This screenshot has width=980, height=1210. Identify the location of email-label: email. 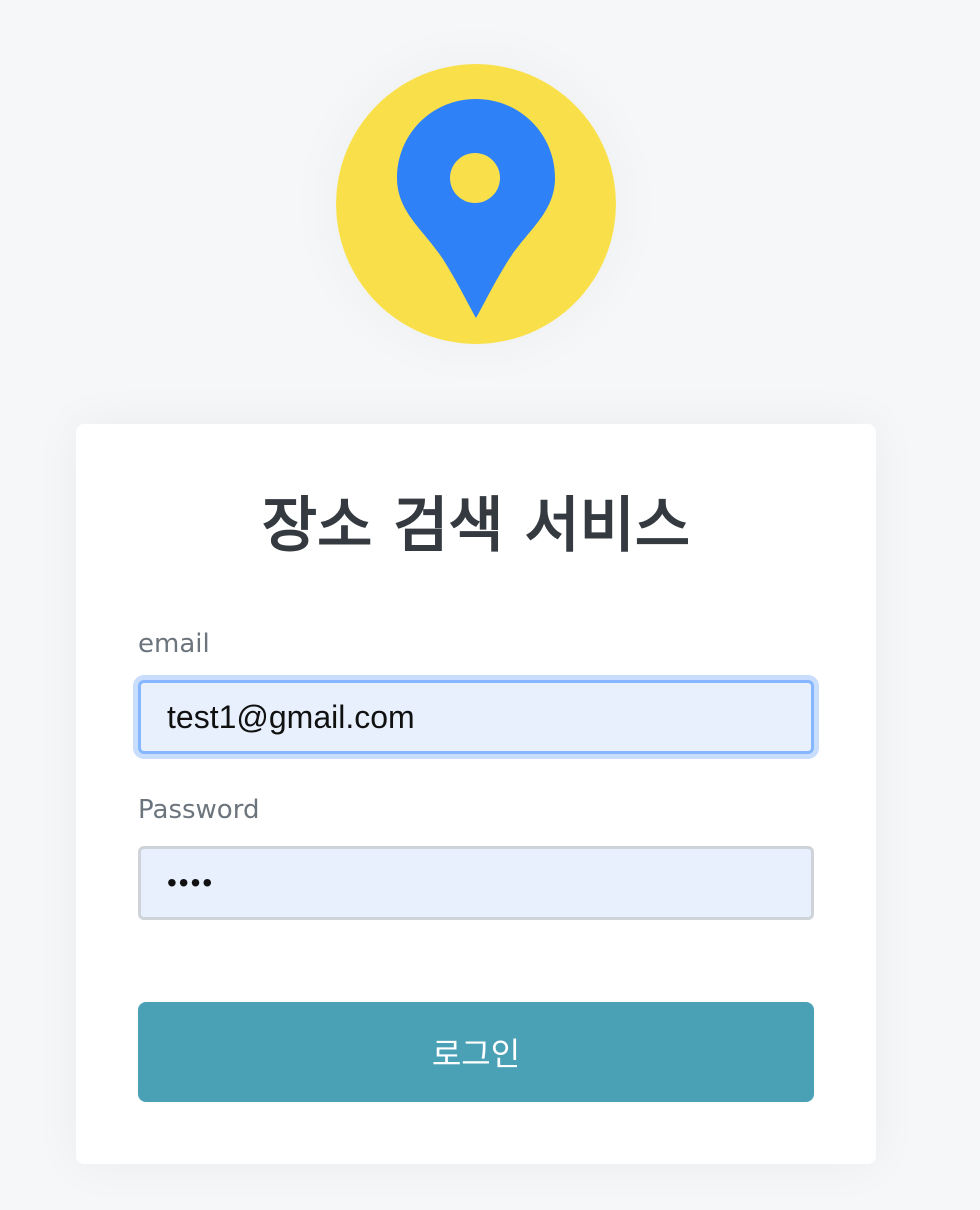
(174, 644).